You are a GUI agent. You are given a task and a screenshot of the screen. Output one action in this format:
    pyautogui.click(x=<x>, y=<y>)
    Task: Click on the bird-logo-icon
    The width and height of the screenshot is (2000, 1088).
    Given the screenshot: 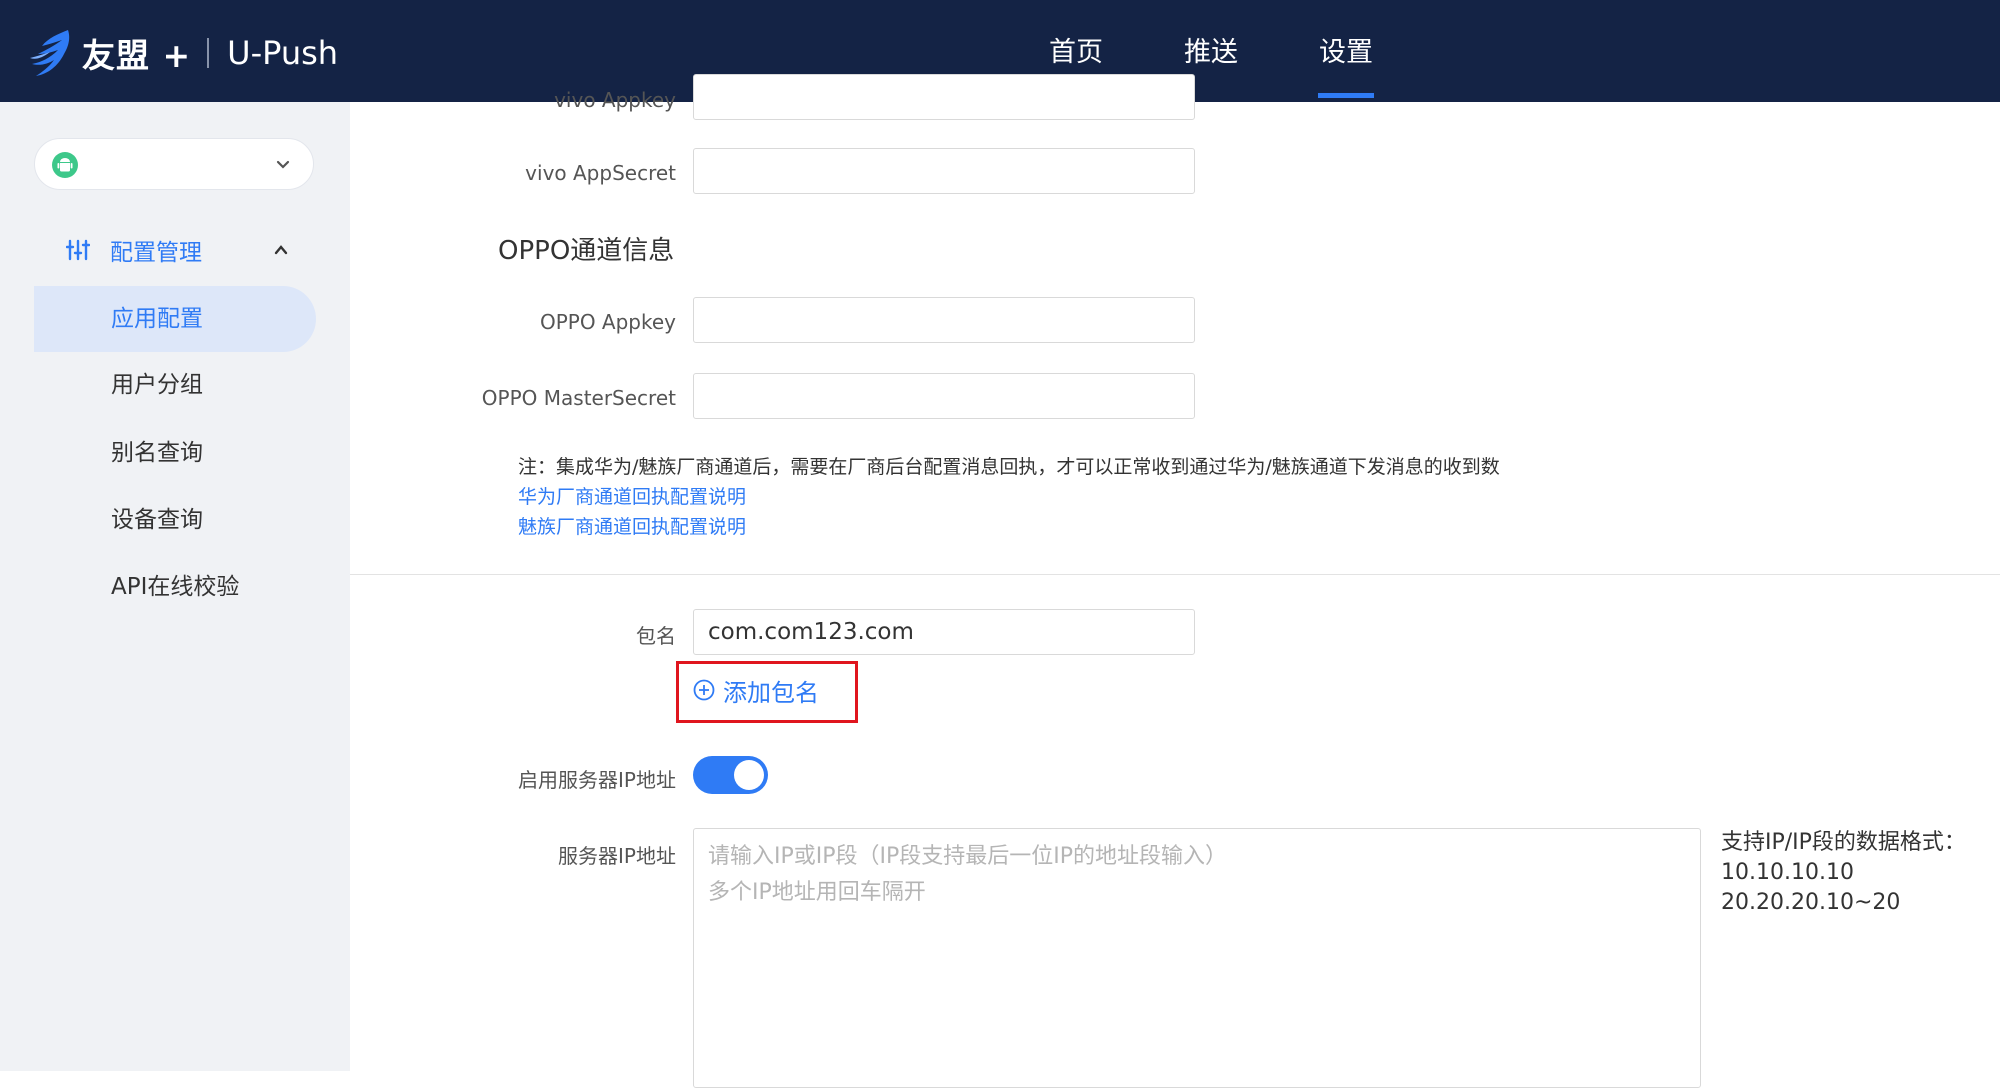 What is the action you would take?
    pyautogui.click(x=50, y=53)
    